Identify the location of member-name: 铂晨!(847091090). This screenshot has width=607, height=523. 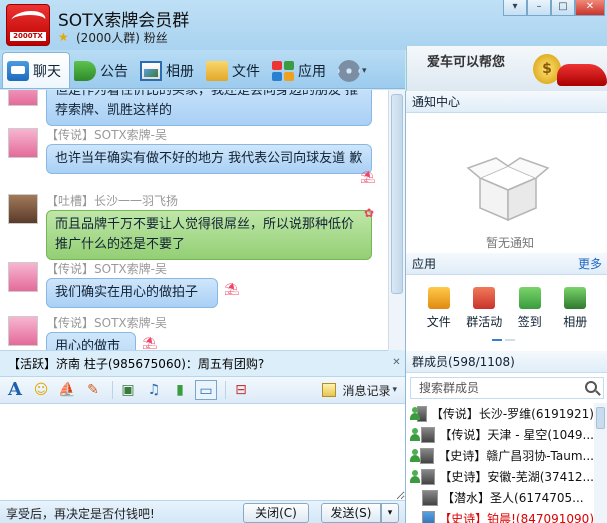
(540, 517).